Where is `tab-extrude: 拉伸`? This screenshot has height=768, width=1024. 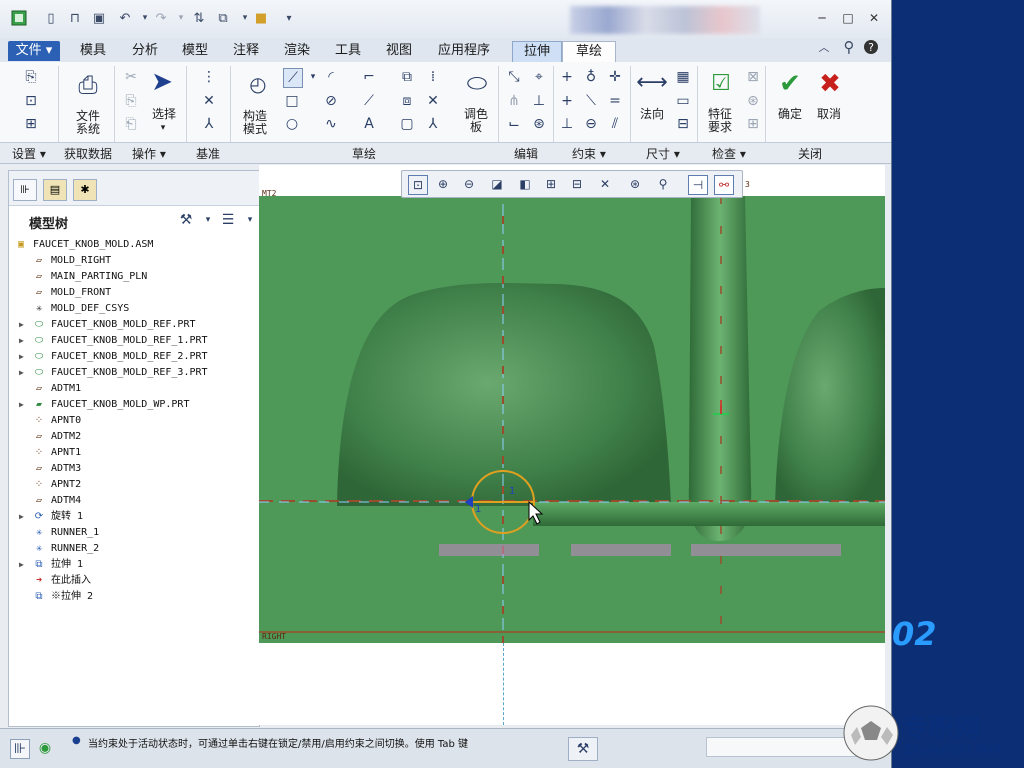 tab-extrude: 拉伸 is located at coordinates (537, 51).